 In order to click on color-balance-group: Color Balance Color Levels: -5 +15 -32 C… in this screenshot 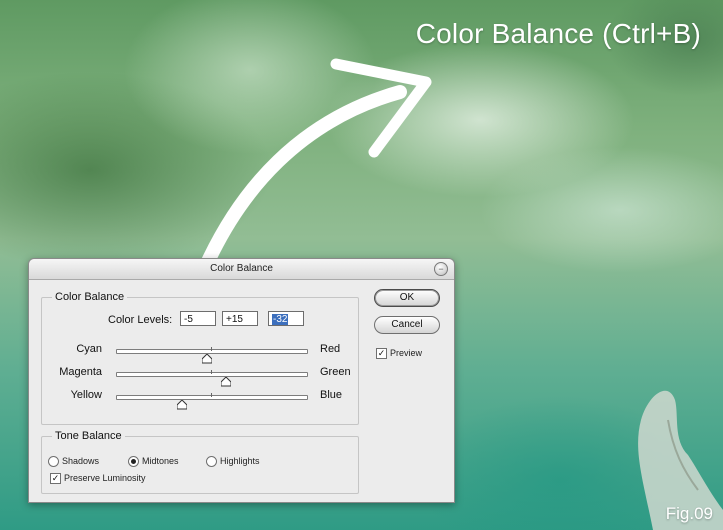, I will do `click(200, 358)`.